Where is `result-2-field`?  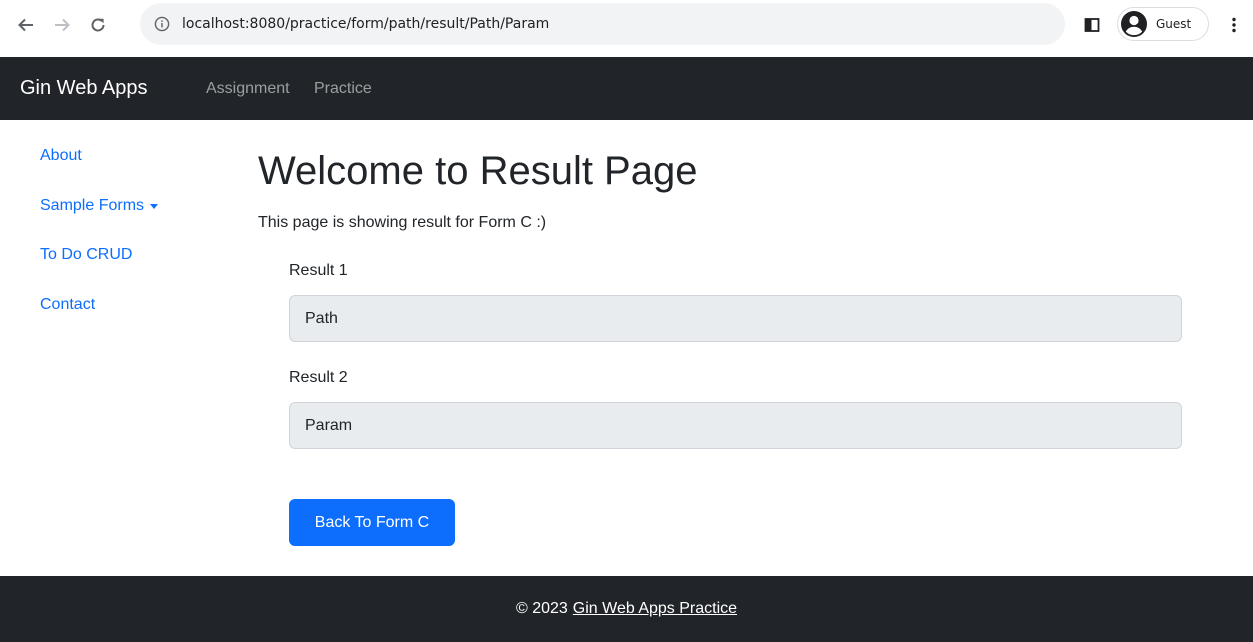
result-2-field is located at coordinates (735, 425).